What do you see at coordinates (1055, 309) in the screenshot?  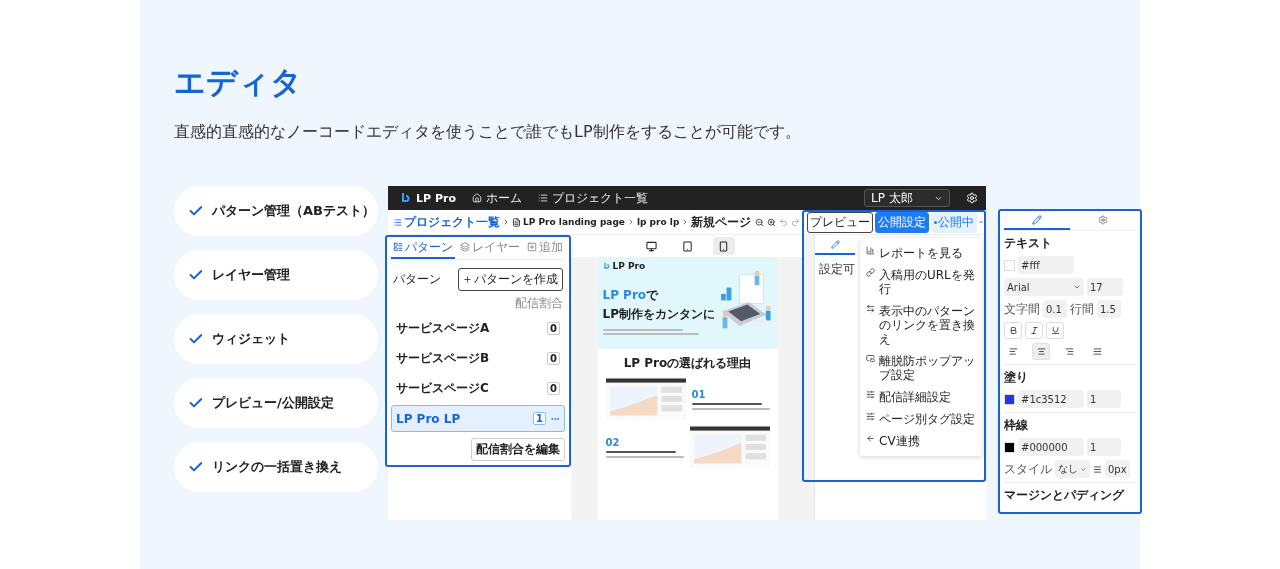 I see `letter-spacing-field: 0.1` at bounding box center [1055, 309].